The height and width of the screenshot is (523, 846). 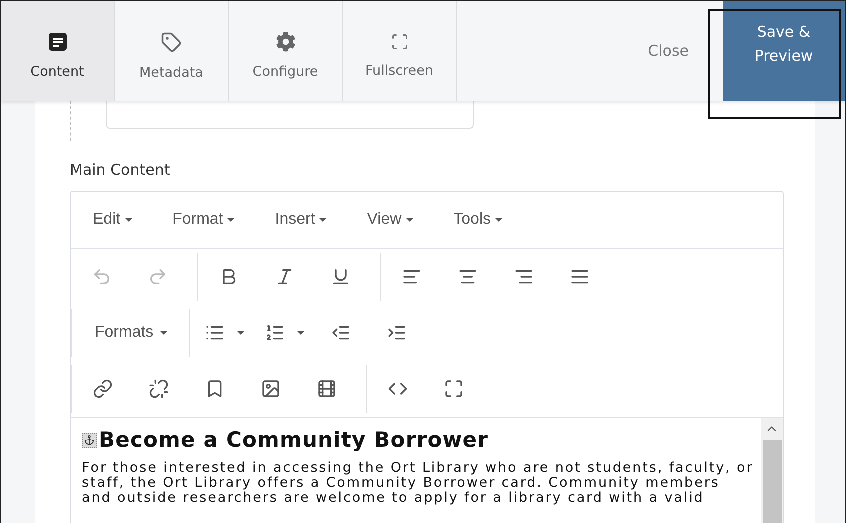 I want to click on undo-icon, so click(x=102, y=277).